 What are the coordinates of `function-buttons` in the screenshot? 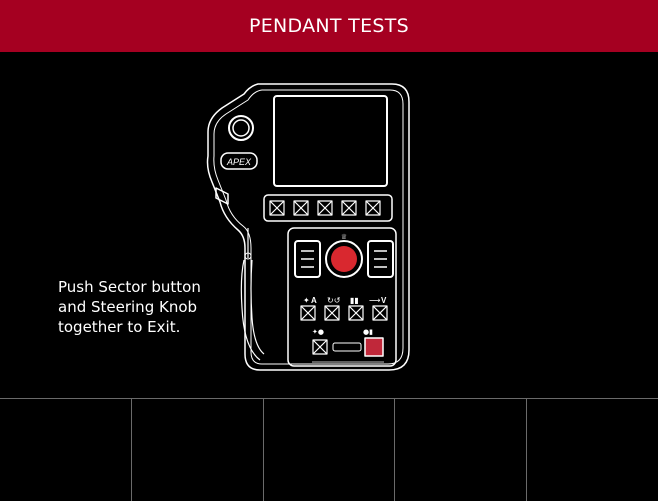 It's located at (344, 313).